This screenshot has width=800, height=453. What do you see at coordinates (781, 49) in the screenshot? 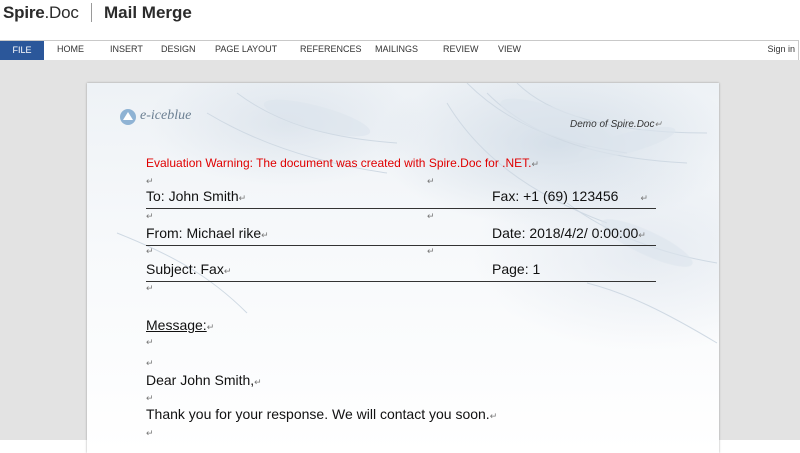
I see `sign-in-link: Sign in` at bounding box center [781, 49].